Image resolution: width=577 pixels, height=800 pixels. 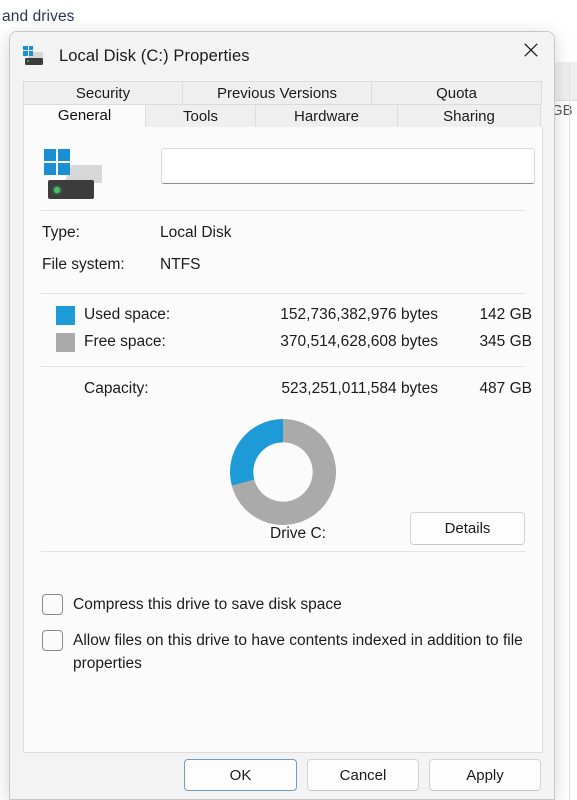 I want to click on type-row: Type: Local Disk, so click(x=283, y=235).